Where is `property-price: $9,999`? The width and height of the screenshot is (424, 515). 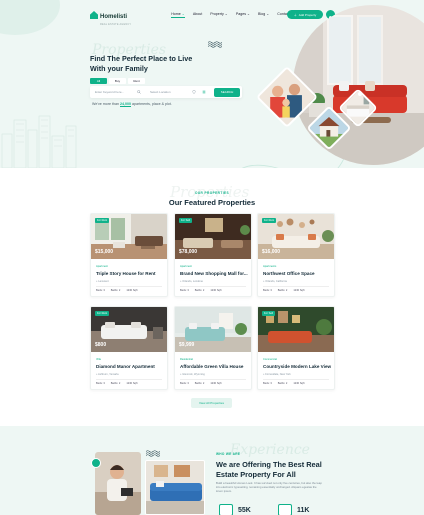
property-price: $9,999 is located at coordinates (187, 345).